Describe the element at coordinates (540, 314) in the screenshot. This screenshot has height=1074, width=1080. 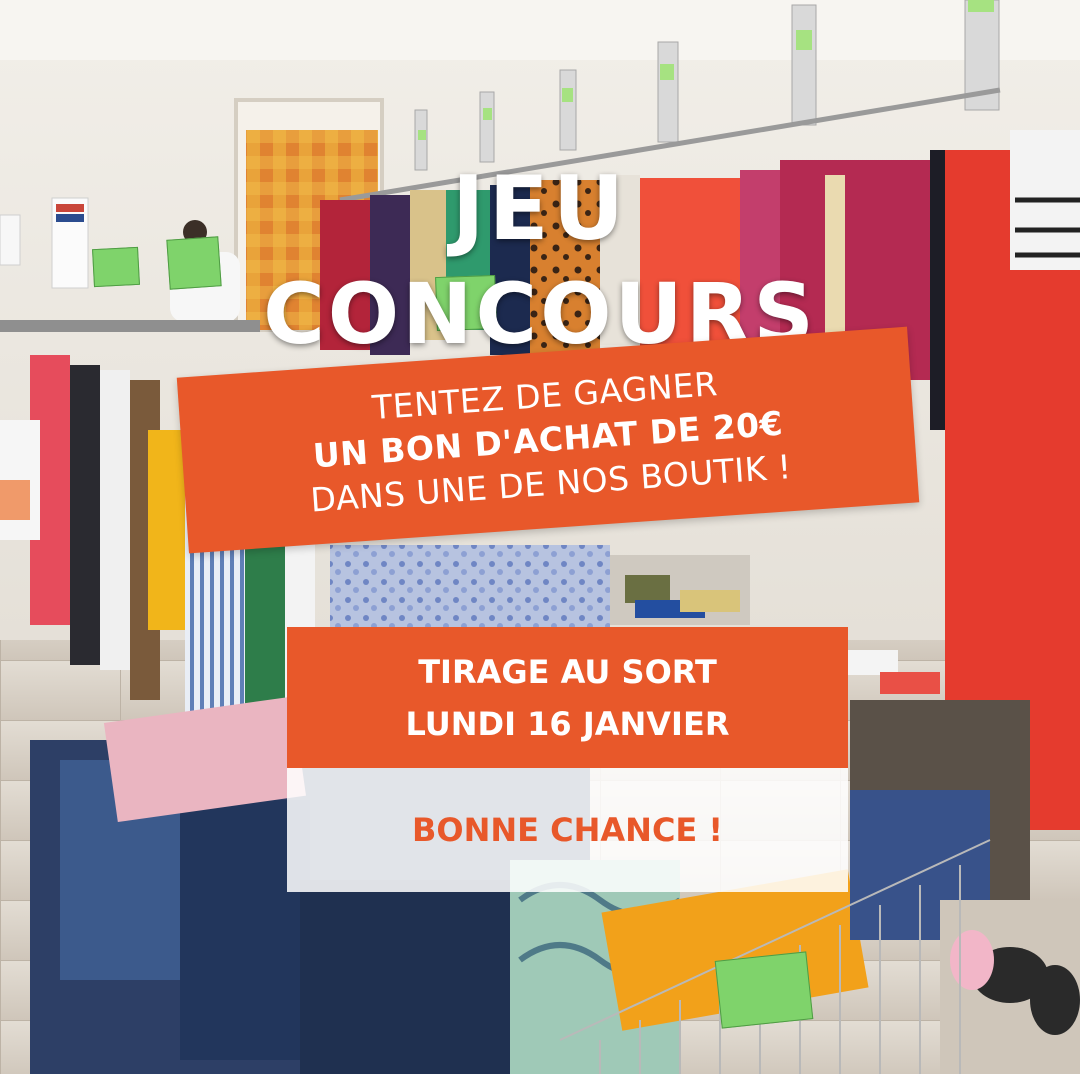
I see `headline-line-2: CONCOURS` at that location.